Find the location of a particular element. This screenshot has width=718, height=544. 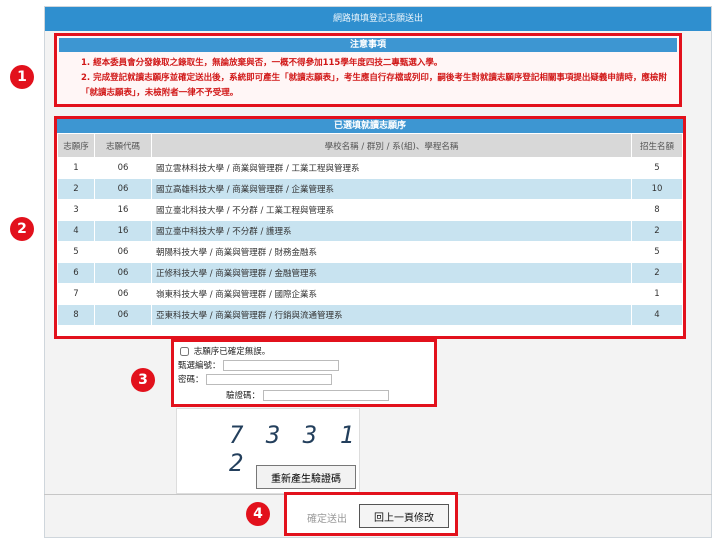

badge-3: 3 is located at coordinates (143, 380).